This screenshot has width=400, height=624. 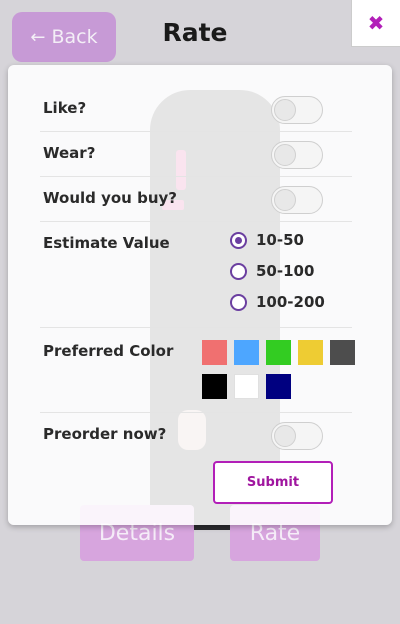 I want to click on like-toggle, so click(x=297, y=110).